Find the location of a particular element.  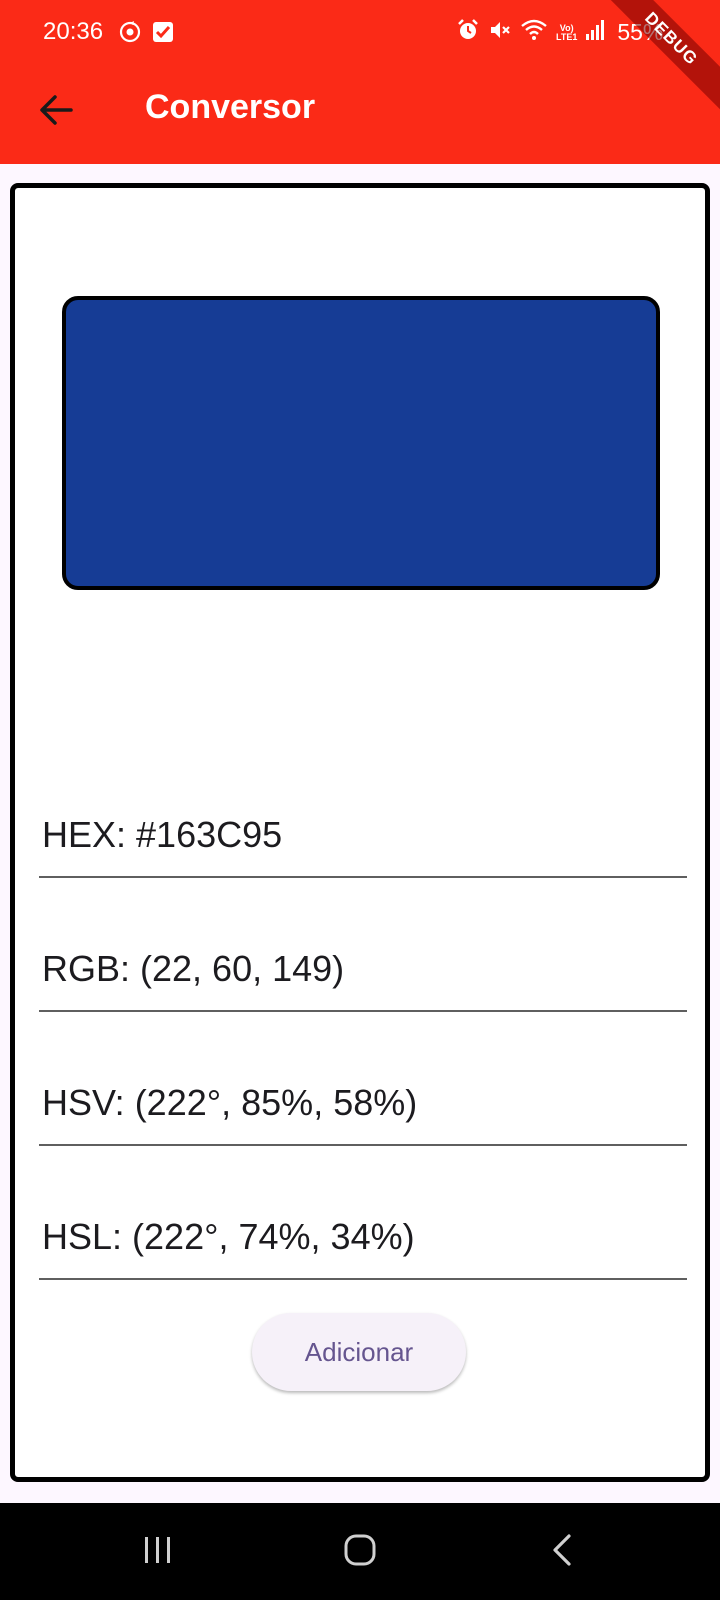

back-nav-icon is located at coordinates (562, 1552).